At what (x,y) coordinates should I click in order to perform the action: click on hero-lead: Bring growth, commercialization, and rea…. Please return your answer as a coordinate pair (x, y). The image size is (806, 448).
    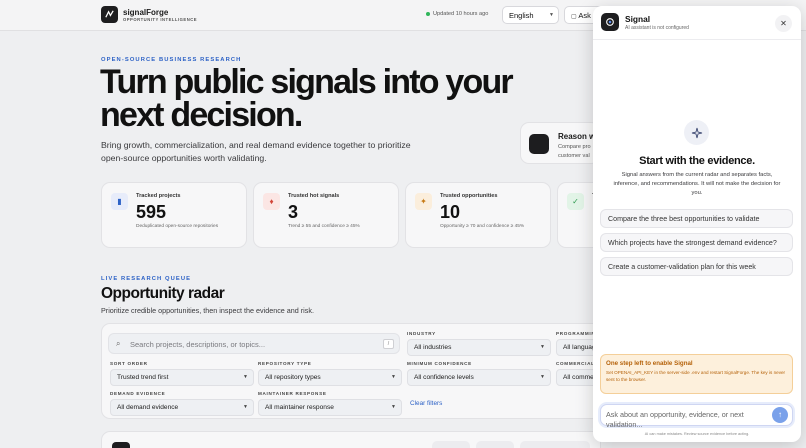
    Looking at the image, I should click on (256, 151).